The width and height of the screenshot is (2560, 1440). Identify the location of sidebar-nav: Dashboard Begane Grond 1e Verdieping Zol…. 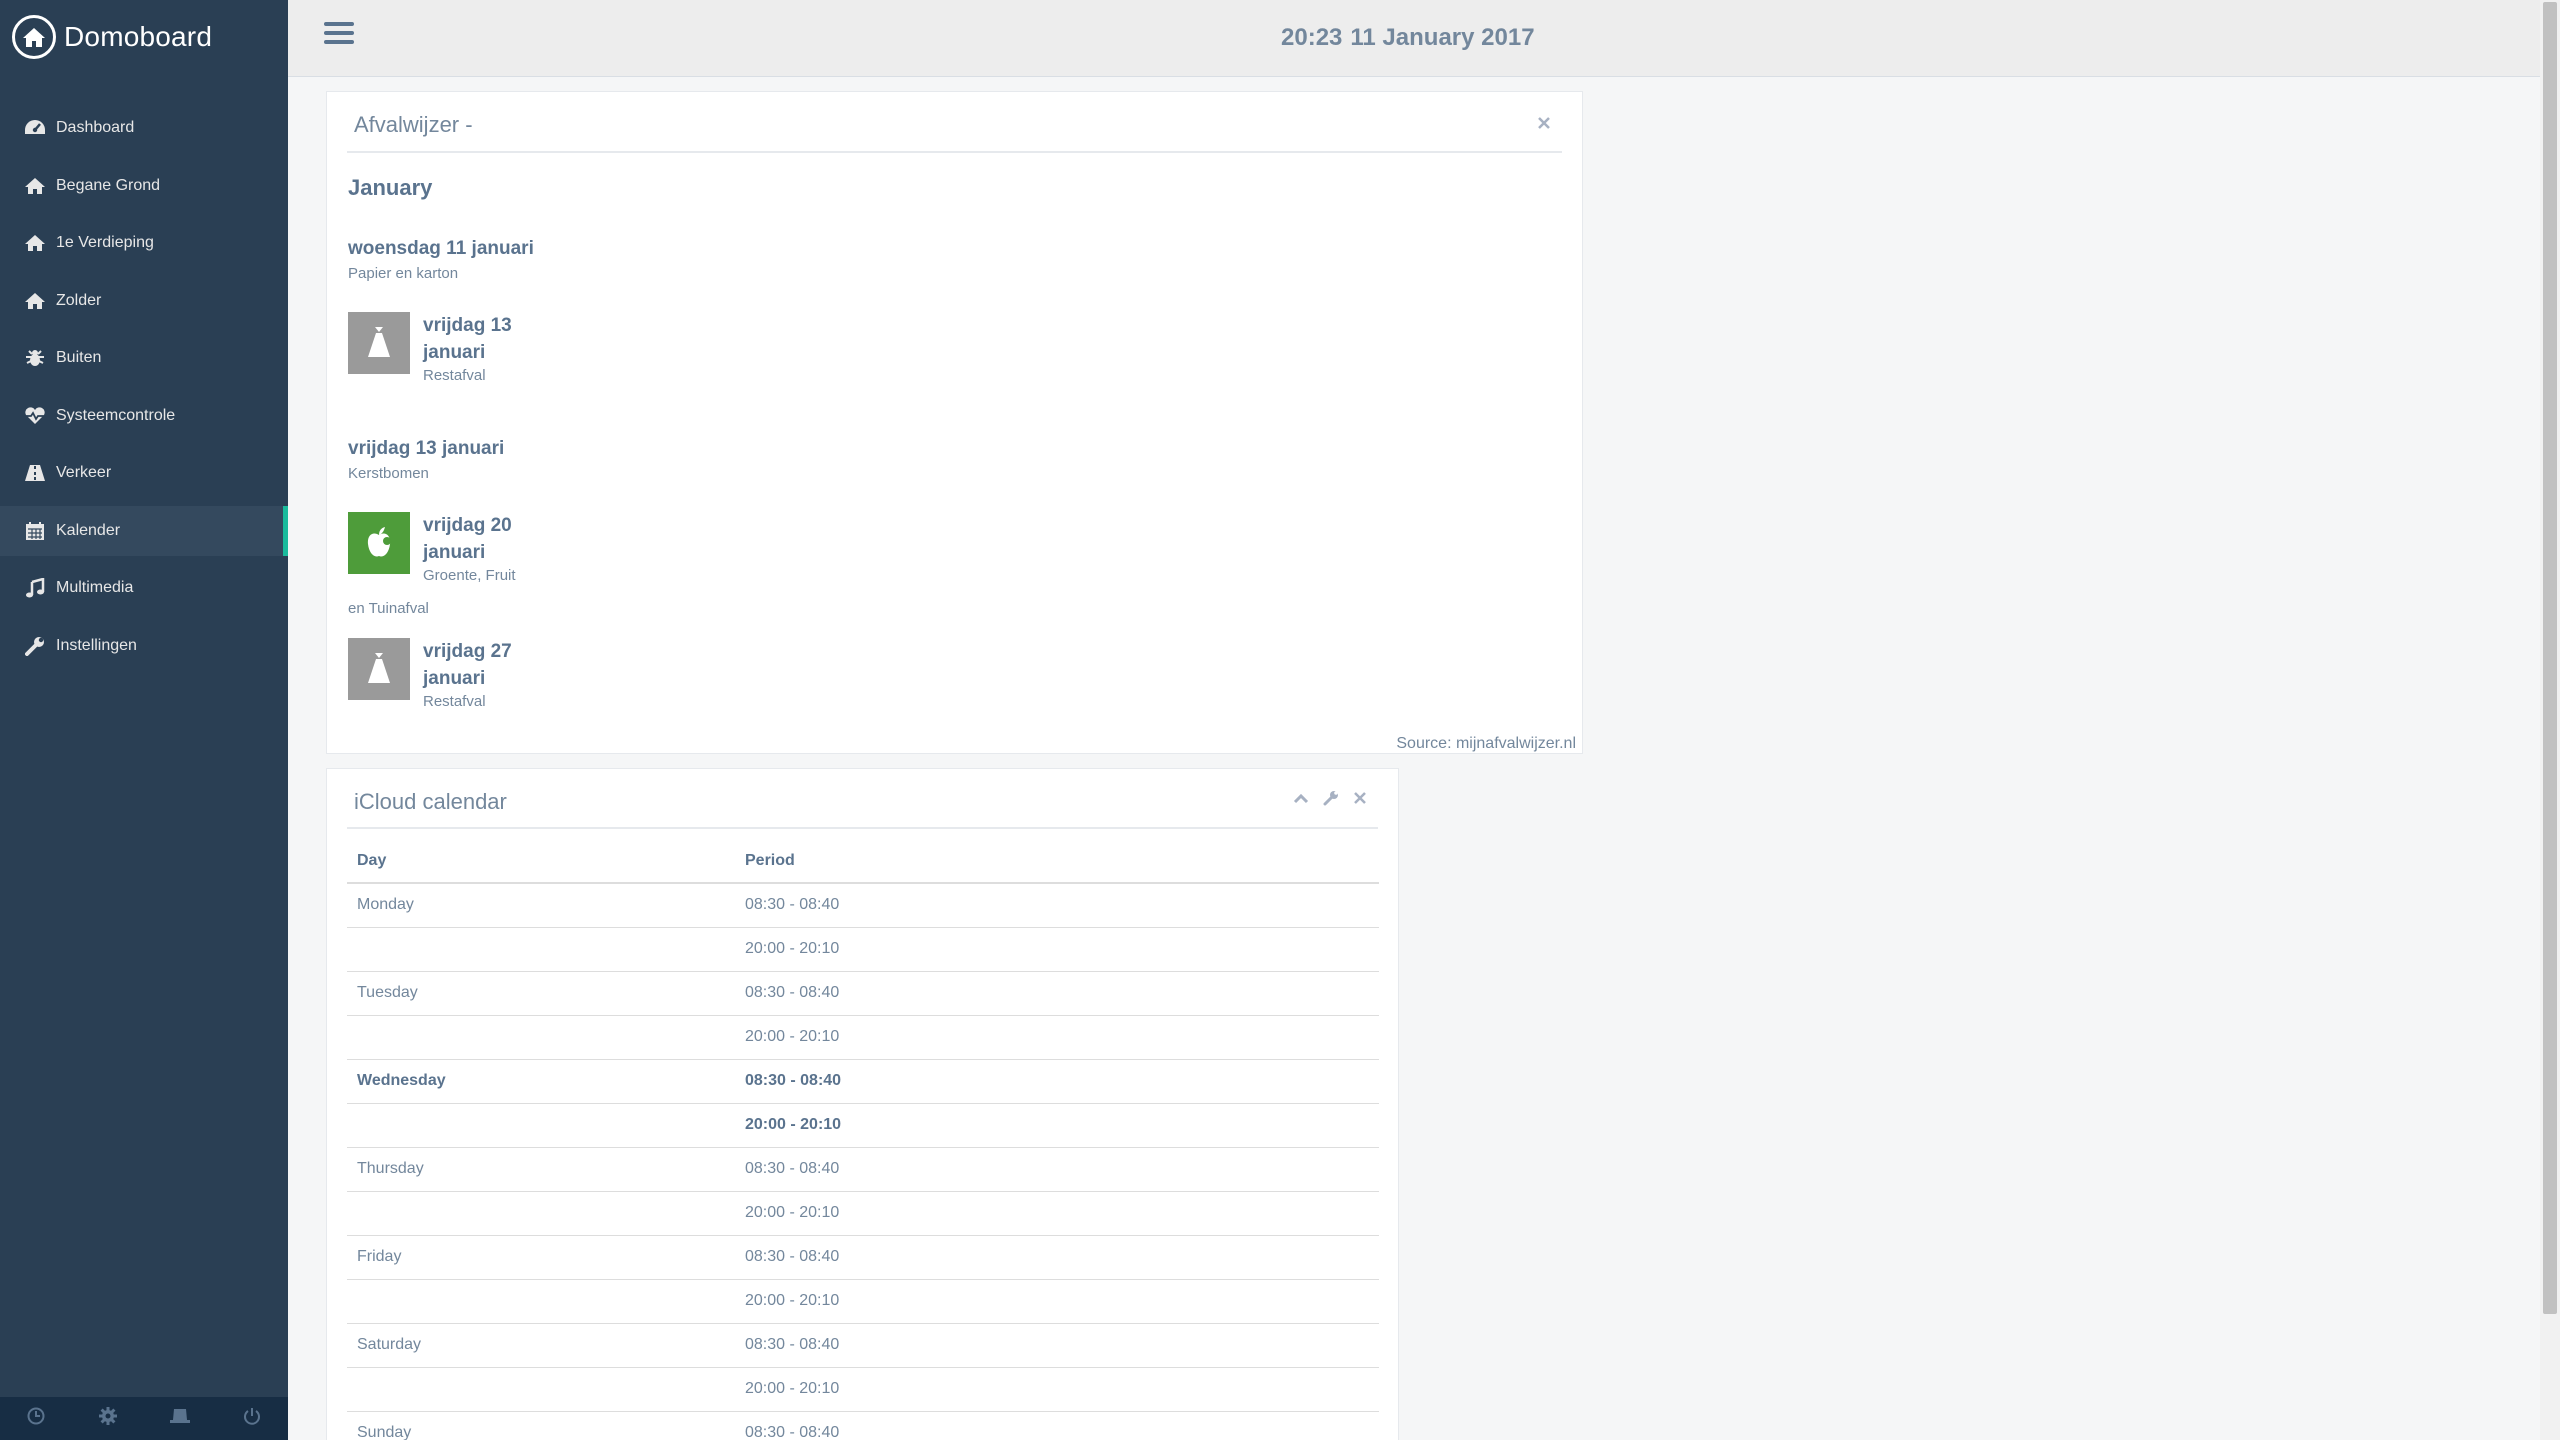
(144, 387).